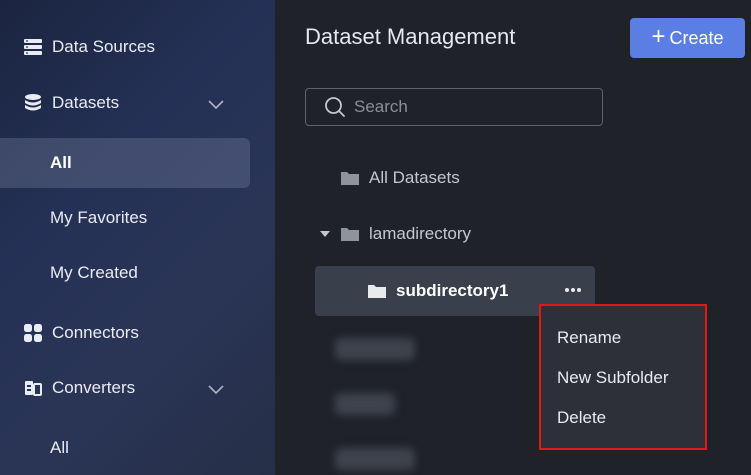 The height and width of the screenshot is (475, 751). What do you see at coordinates (137, 388) in the screenshot?
I see `sidebar-item-converters: Converters` at bounding box center [137, 388].